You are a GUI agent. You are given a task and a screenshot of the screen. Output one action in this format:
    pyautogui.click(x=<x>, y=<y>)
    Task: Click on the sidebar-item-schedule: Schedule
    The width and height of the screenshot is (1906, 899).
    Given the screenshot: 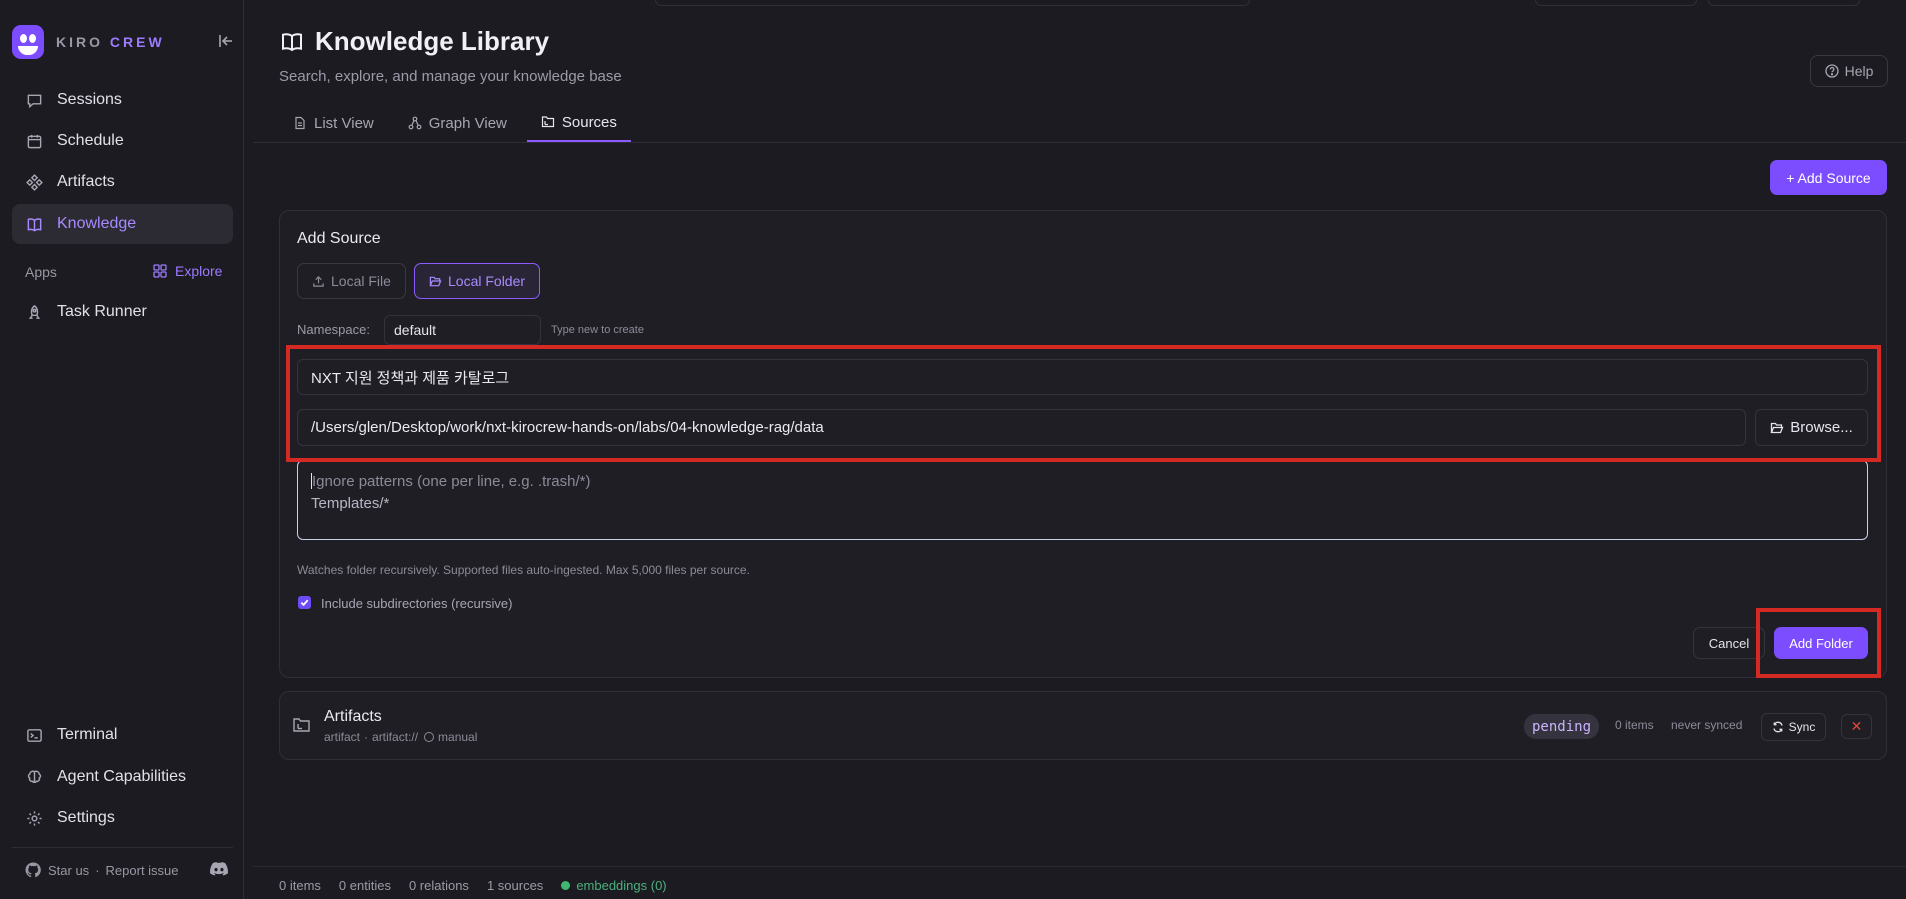 What is the action you would take?
    pyautogui.click(x=122, y=141)
    